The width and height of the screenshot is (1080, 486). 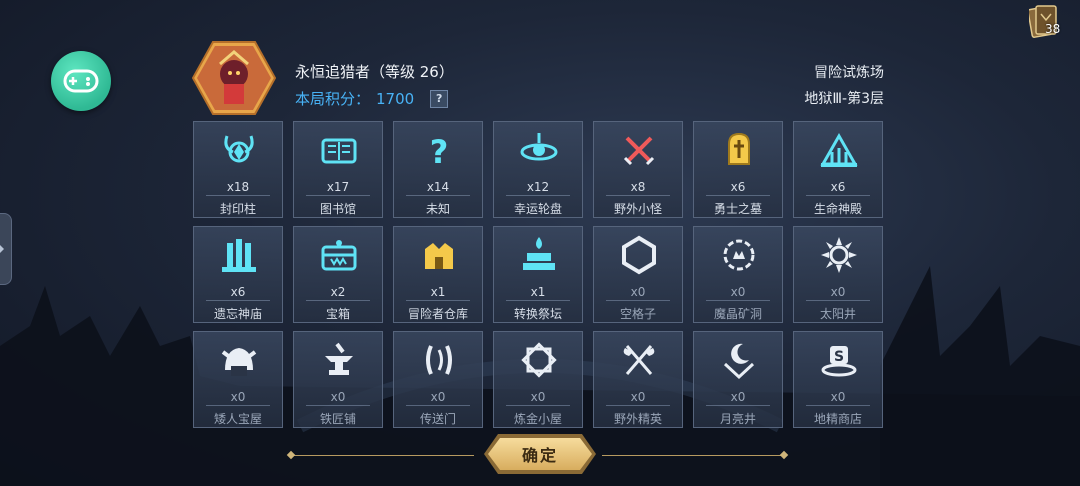 I want to click on portal-icon, so click(x=439, y=360).